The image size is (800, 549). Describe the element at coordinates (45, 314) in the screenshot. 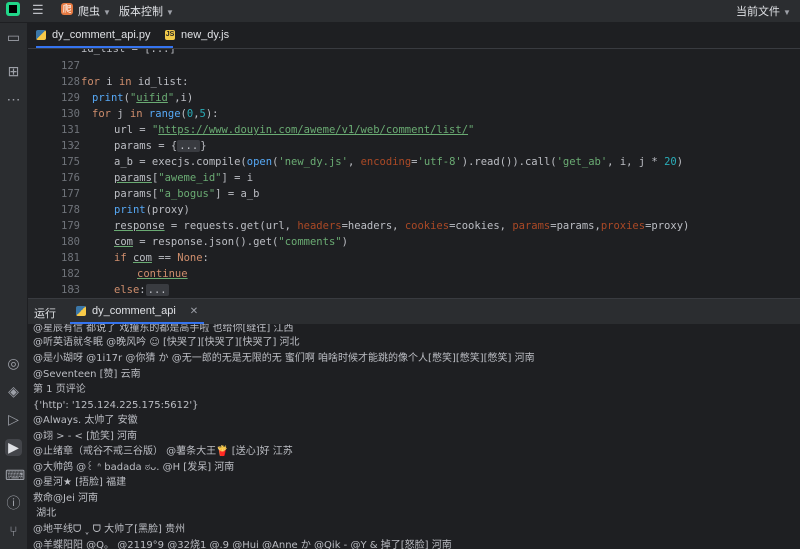

I see `run-panel-title: 运行` at that location.